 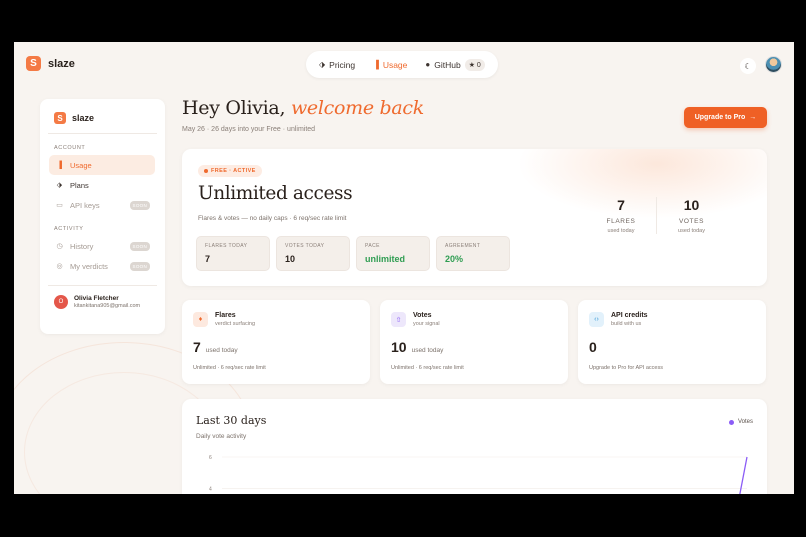 What do you see at coordinates (303, 108) in the screenshot?
I see `page-title: Hey Olivia, welcome back` at bounding box center [303, 108].